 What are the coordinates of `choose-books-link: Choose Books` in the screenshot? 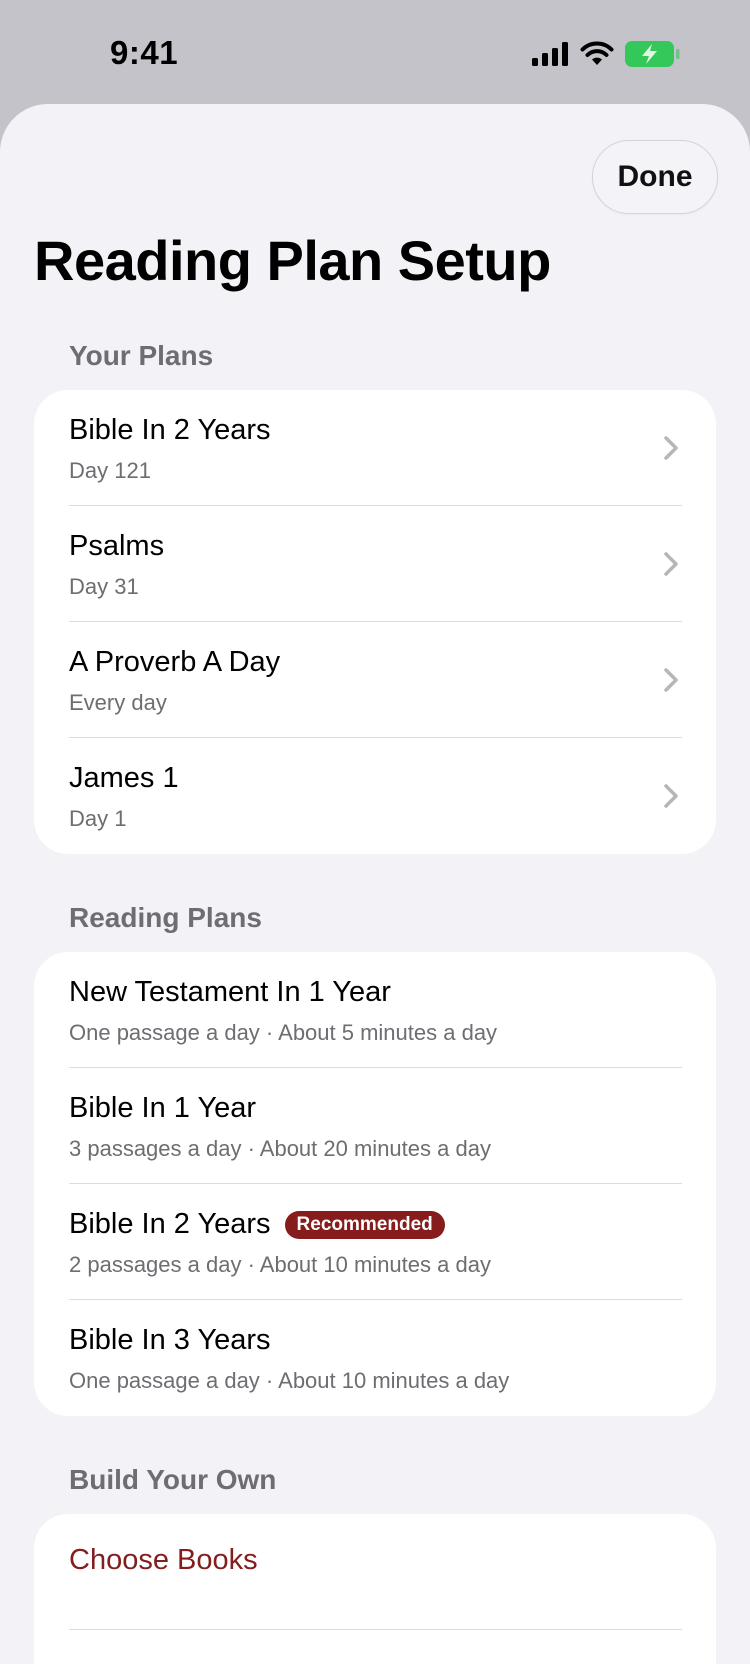 It's located at (163, 1560).